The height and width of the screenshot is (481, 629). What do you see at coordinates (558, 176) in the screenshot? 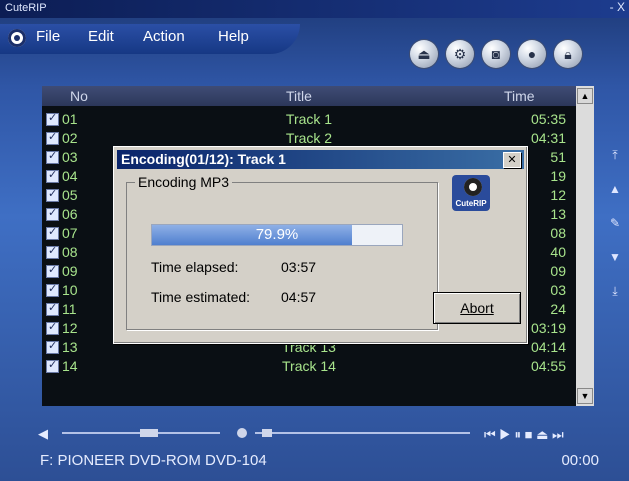
I see `track-time: 19` at bounding box center [558, 176].